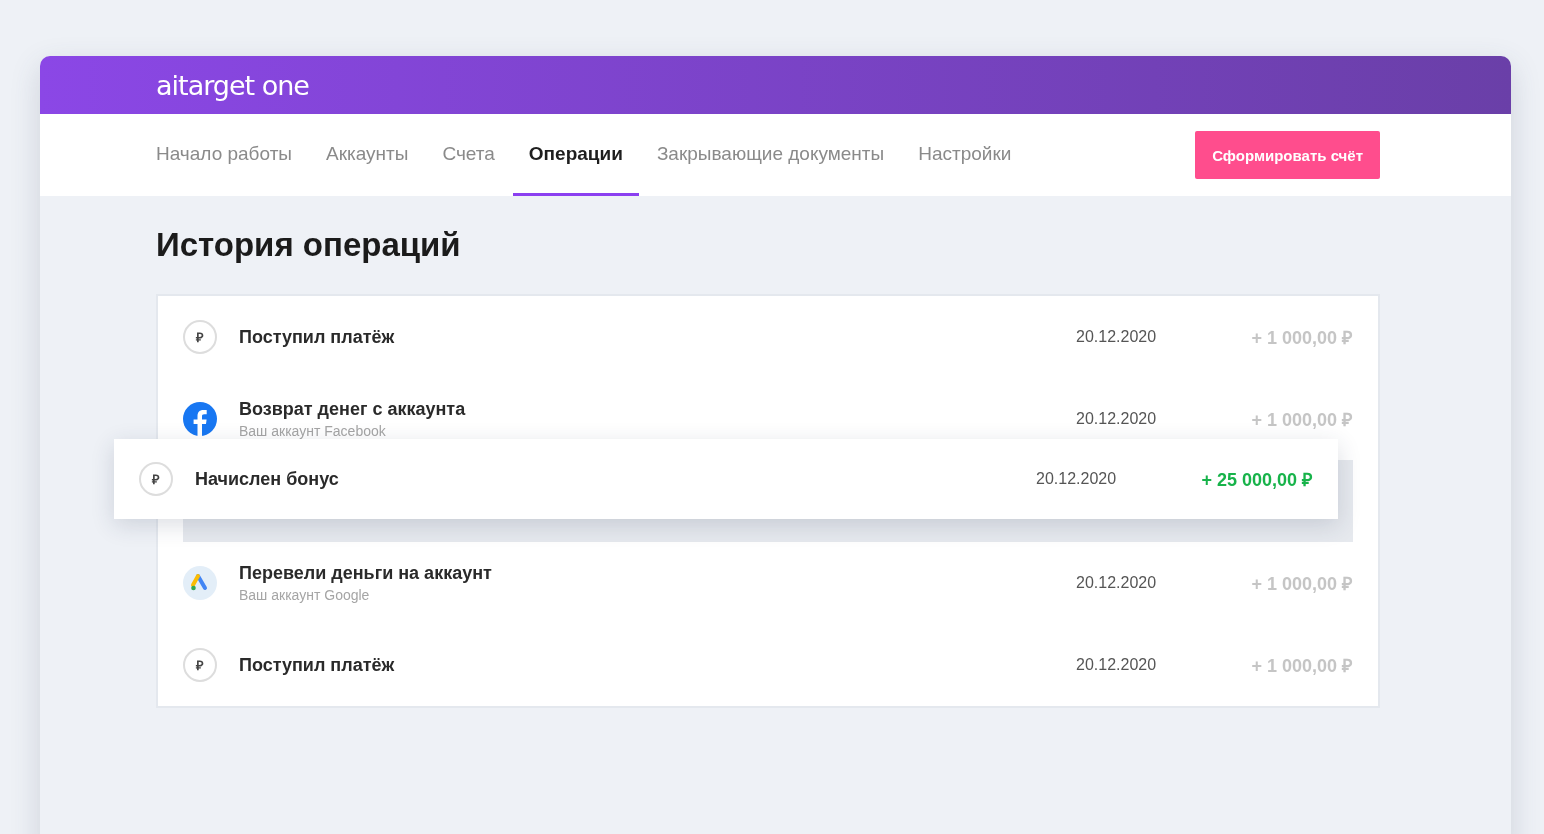 This screenshot has height=834, width=1544. I want to click on nav-tab: Счета, so click(468, 155).